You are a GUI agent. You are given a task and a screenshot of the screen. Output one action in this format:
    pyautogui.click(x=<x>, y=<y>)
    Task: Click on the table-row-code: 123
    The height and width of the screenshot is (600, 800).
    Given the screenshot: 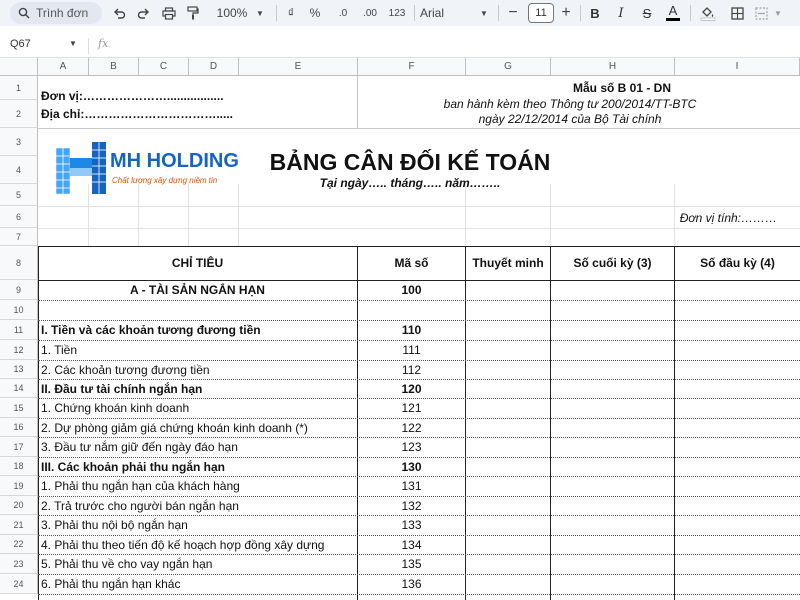 What is the action you would take?
    pyautogui.click(x=411, y=447)
    